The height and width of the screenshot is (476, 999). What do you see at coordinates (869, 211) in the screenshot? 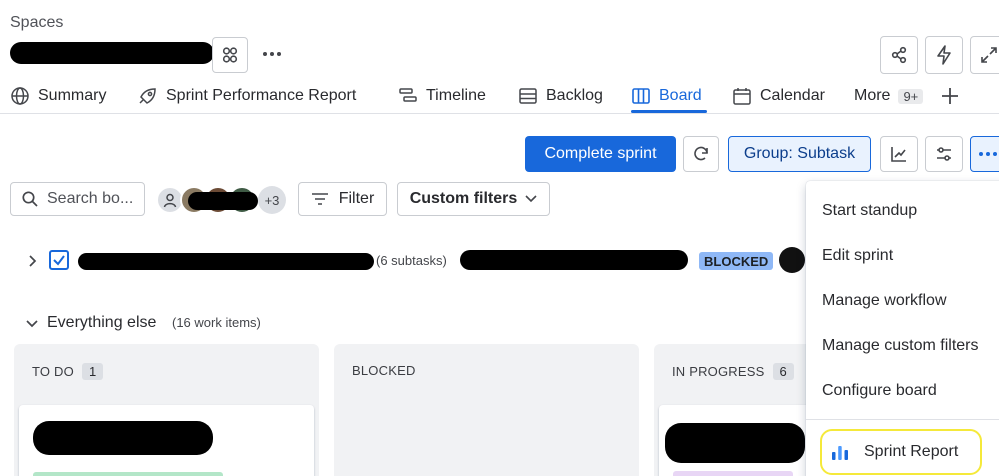
I see `menu-item-start-standup: Start standup` at bounding box center [869, 211].